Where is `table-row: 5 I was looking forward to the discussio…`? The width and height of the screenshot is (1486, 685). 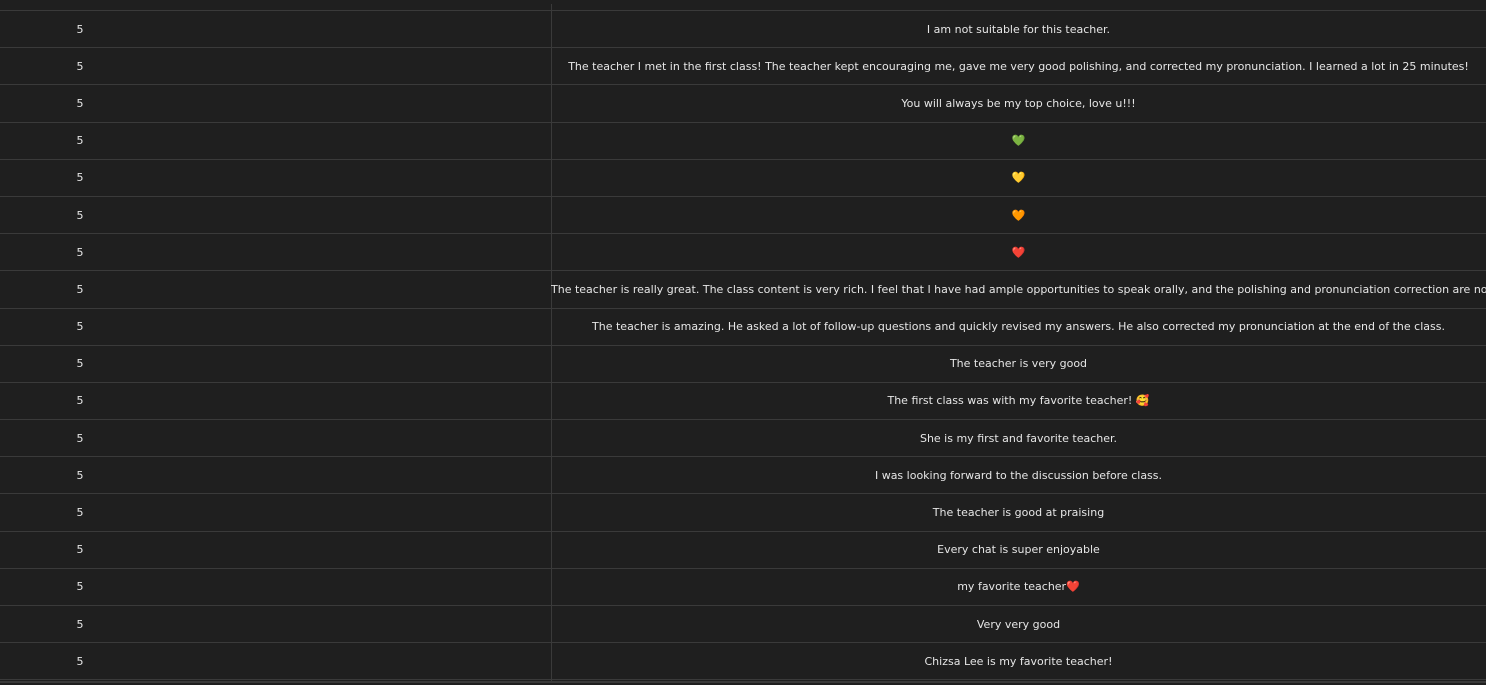
table-row: 5 I was looking forward to the discussio… is located at coordinates (743, 476).